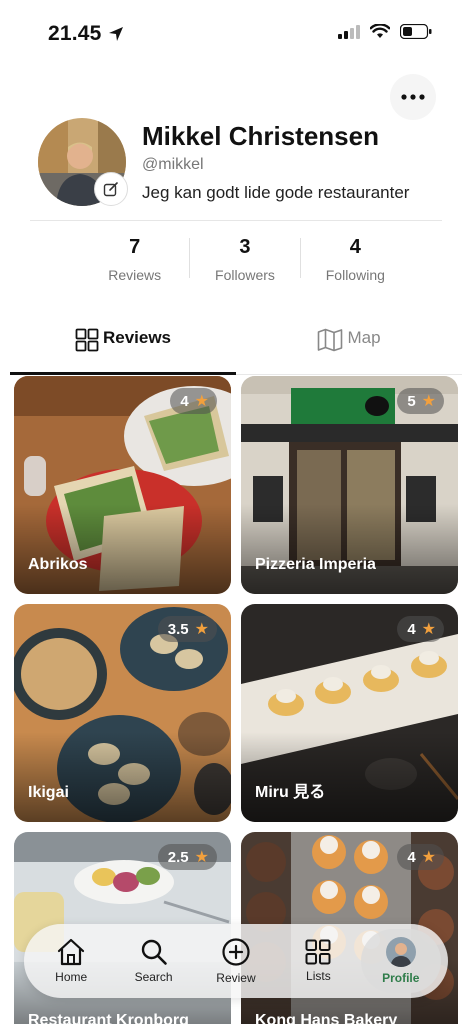 Image resolution: width=472 pixels, height=1024 pixels. What do you see at coordinates (71, 952) in the screenshot?
I see `home-icon` at bounding box center [71, 952].